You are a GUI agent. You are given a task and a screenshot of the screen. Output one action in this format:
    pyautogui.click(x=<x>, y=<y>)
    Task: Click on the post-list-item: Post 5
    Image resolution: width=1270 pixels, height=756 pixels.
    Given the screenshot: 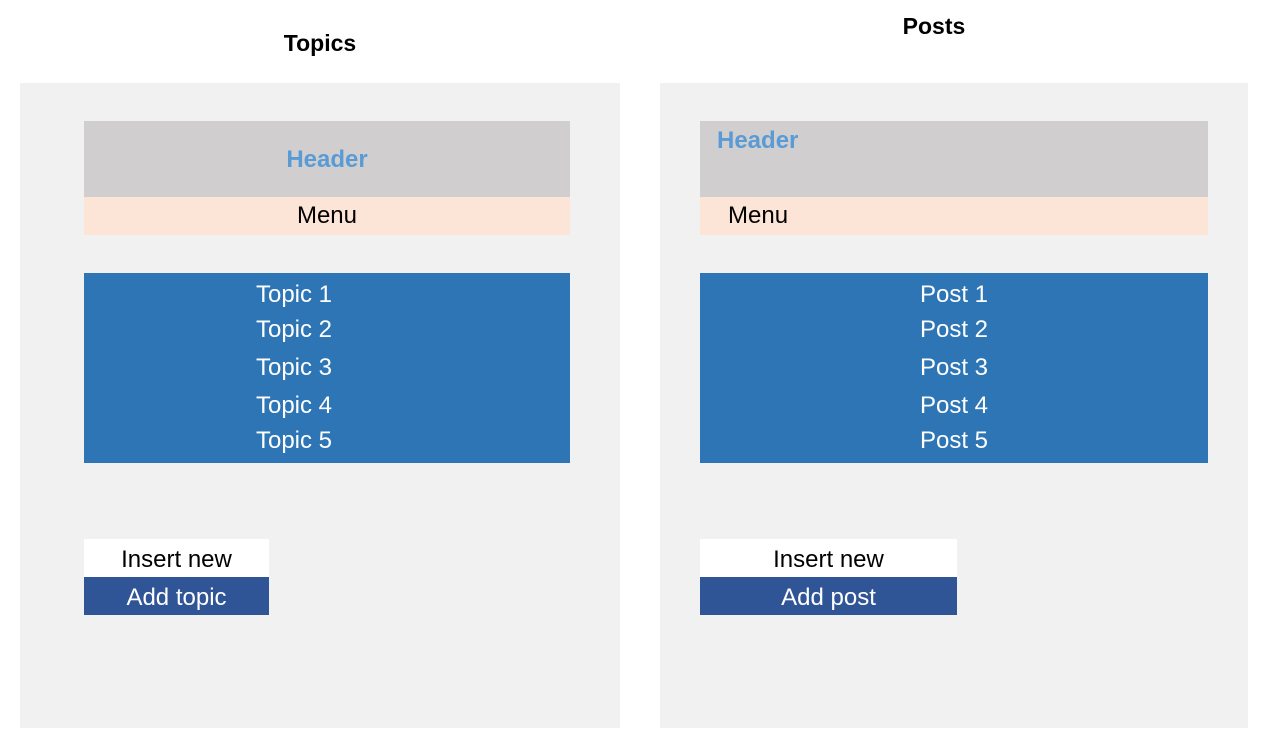 What is the action you would take?
    pyautogui.click(x=954, y=444)
    